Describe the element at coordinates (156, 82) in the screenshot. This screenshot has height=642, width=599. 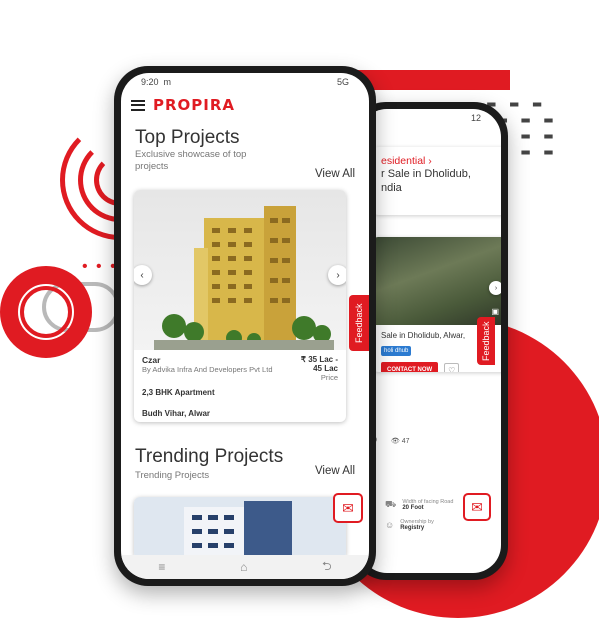
I see `status-left: 9:20 m` at that location.